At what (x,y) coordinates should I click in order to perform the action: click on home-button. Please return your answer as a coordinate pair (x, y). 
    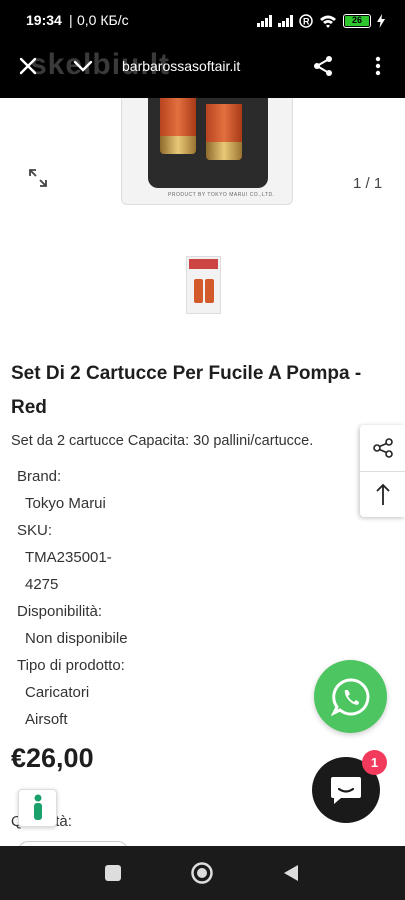
    Looking at the image, I should click on (202, 873).